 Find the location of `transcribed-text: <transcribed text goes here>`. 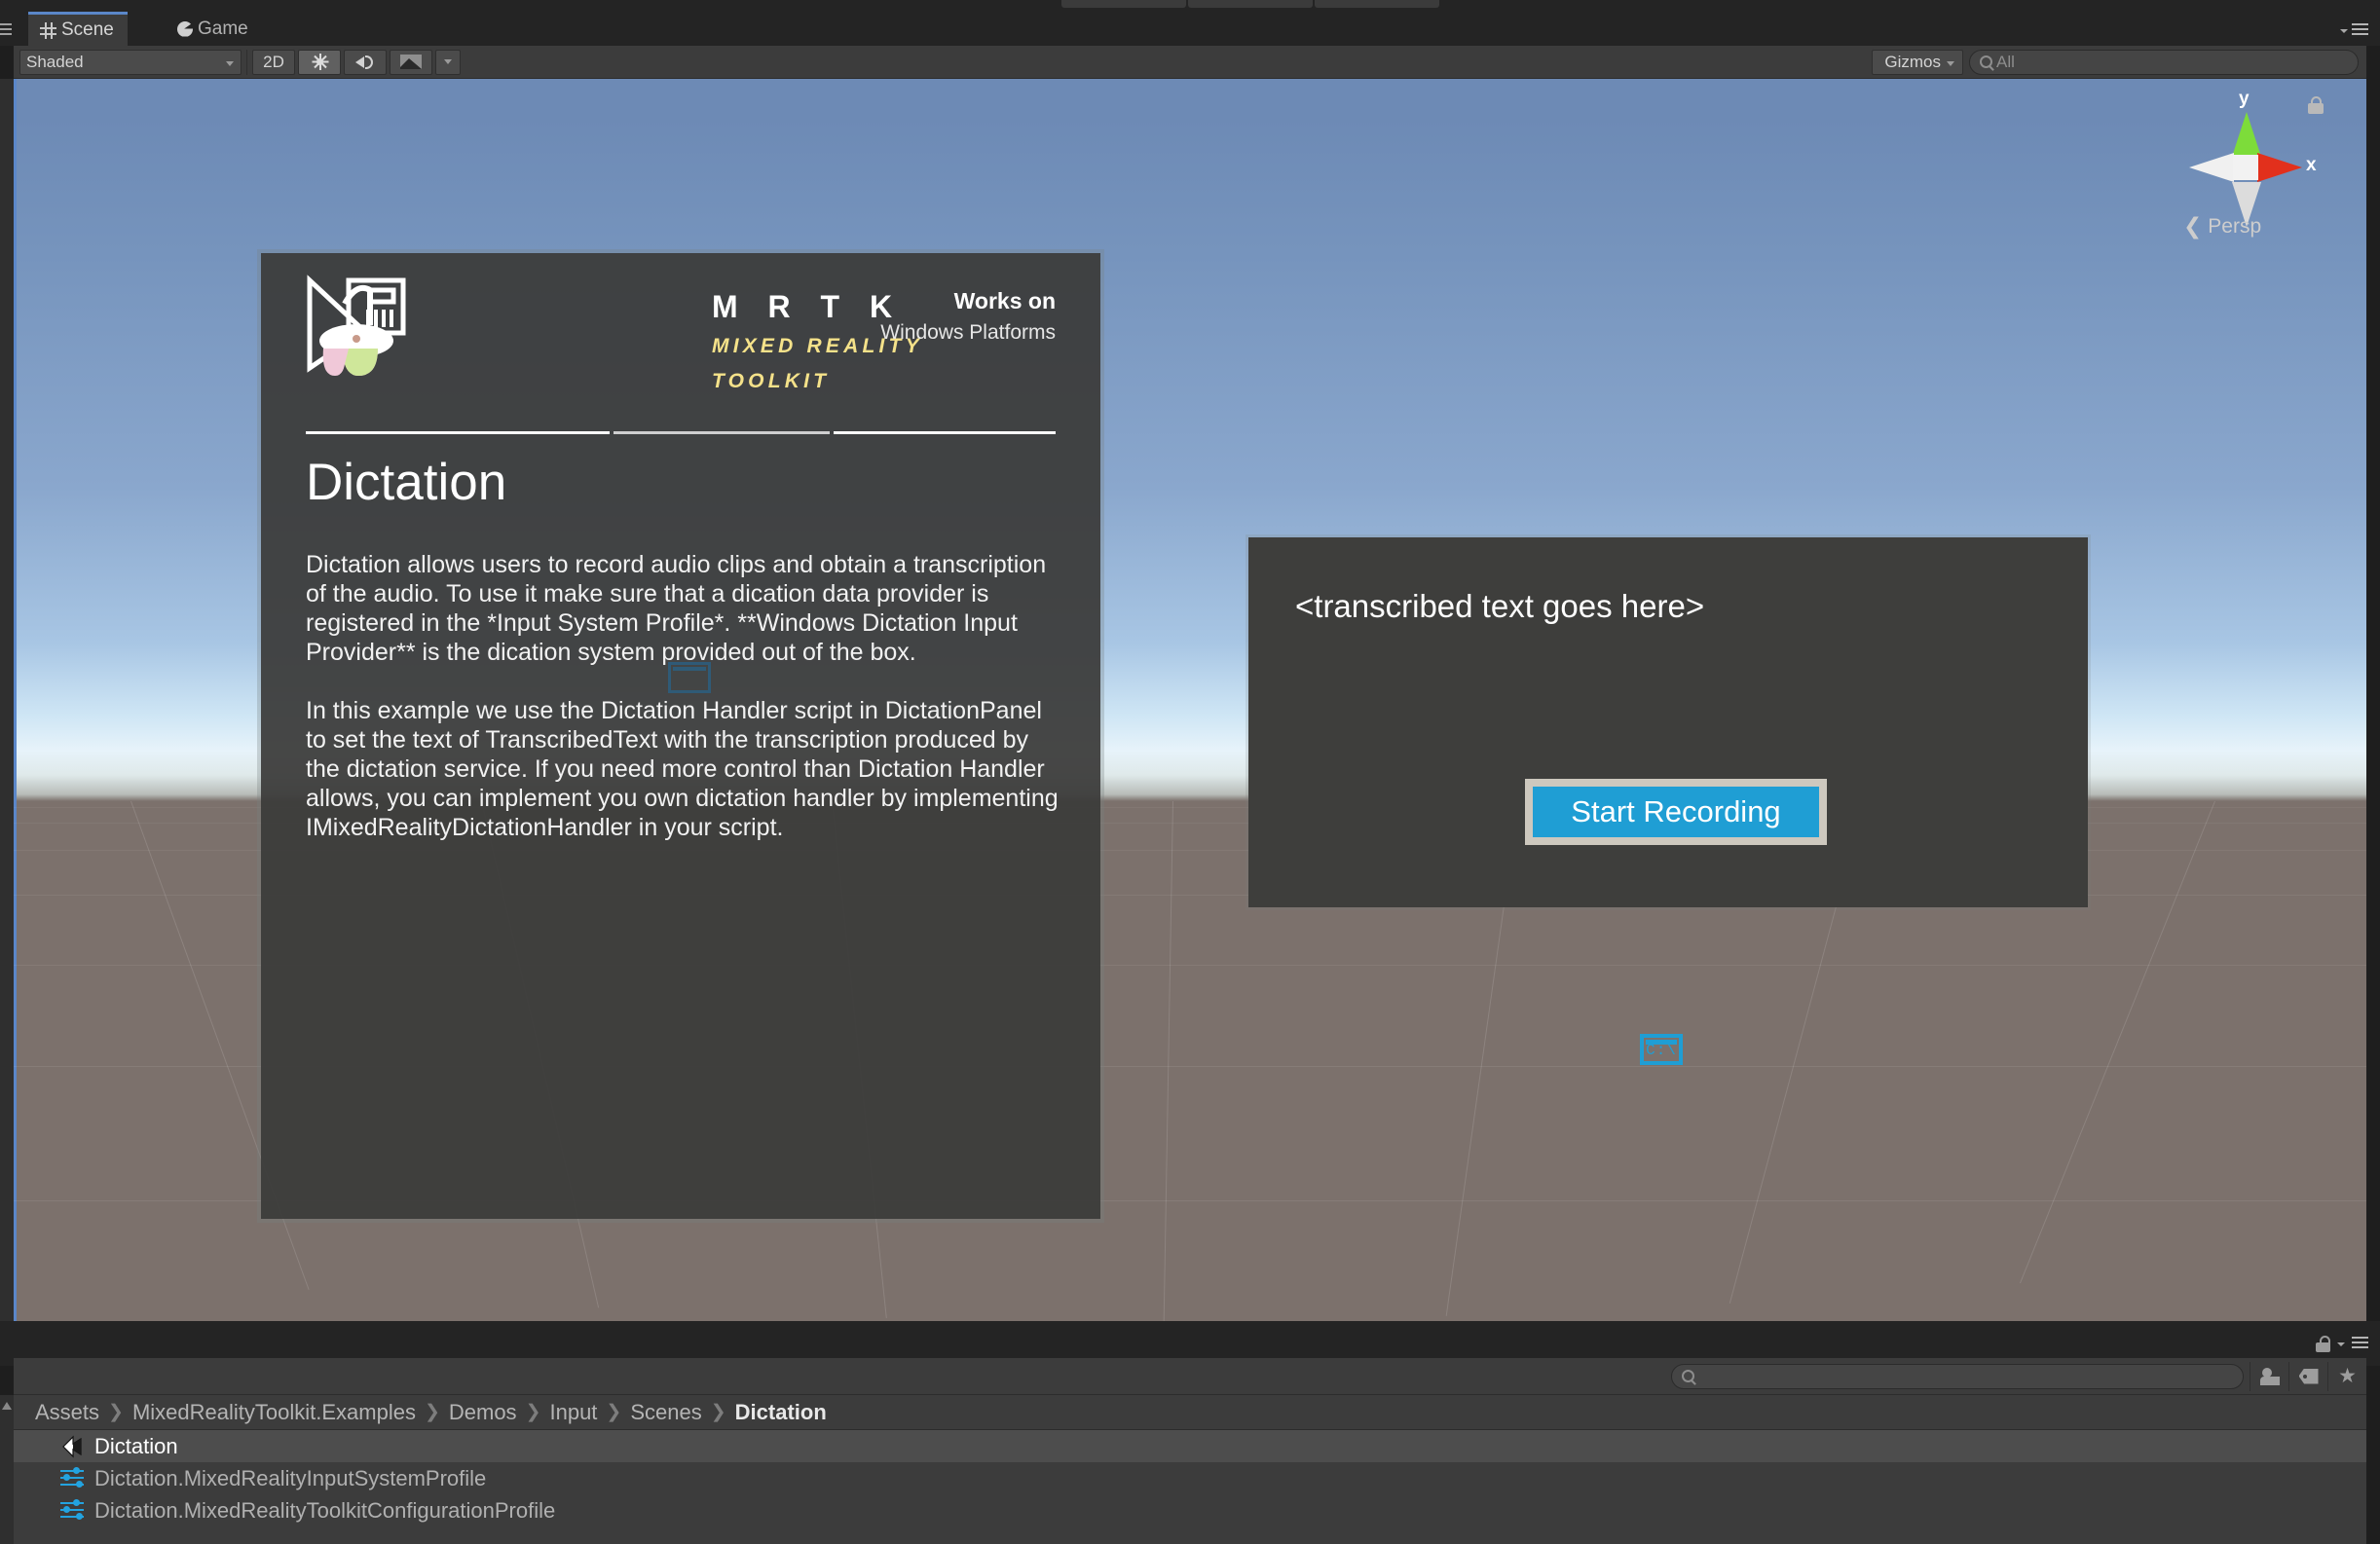

transcribed-text: <transcribed text goes here> is located at coordinates (1500, 606).